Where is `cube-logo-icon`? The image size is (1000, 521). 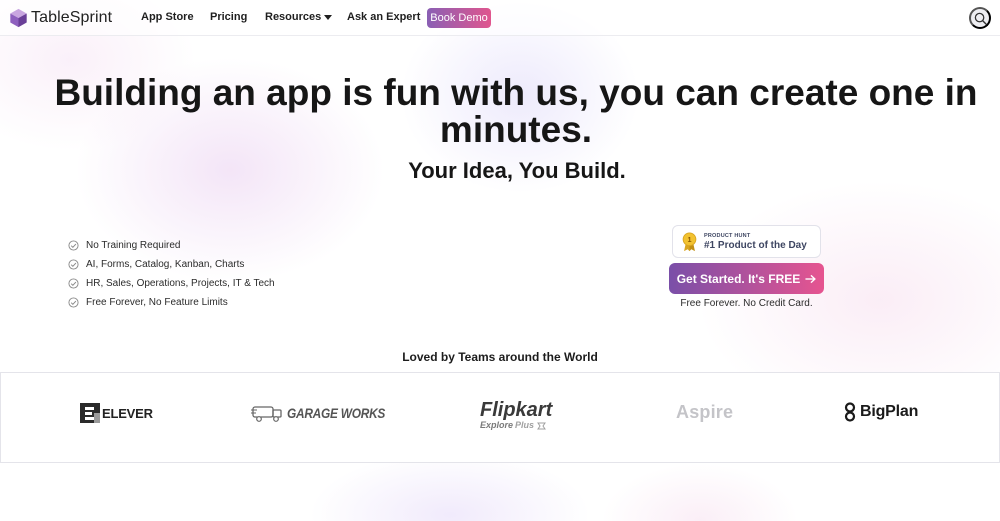 cube-logo-icon is located at coordinates (18, 18).